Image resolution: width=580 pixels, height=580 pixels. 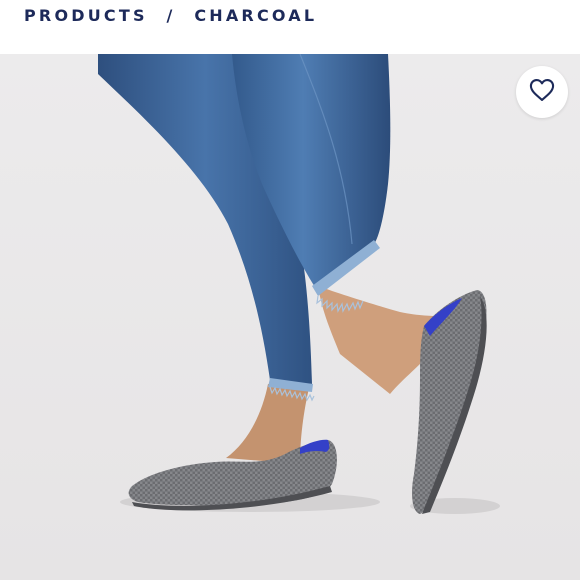 I want to click on favorite-button, so click(x=542, y=92).